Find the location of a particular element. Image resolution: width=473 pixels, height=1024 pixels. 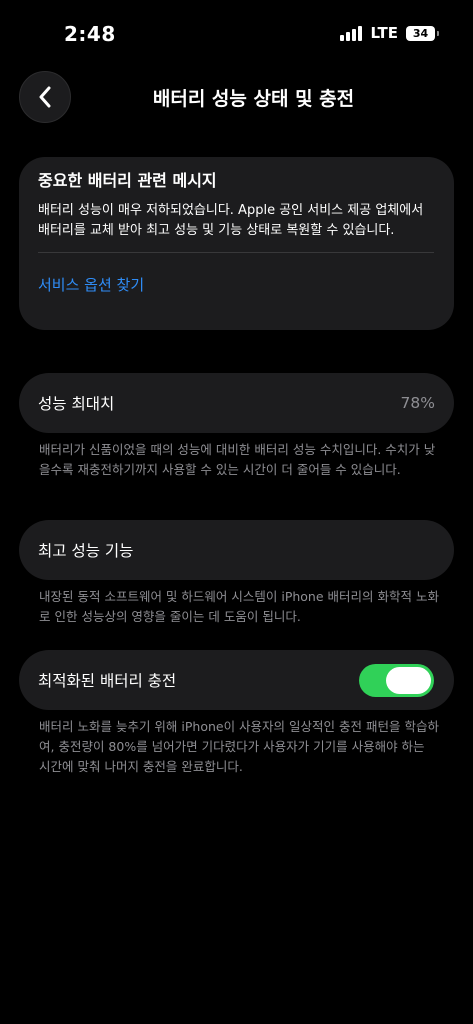

status-time: 2:48 is located at coordinates (90, 34).